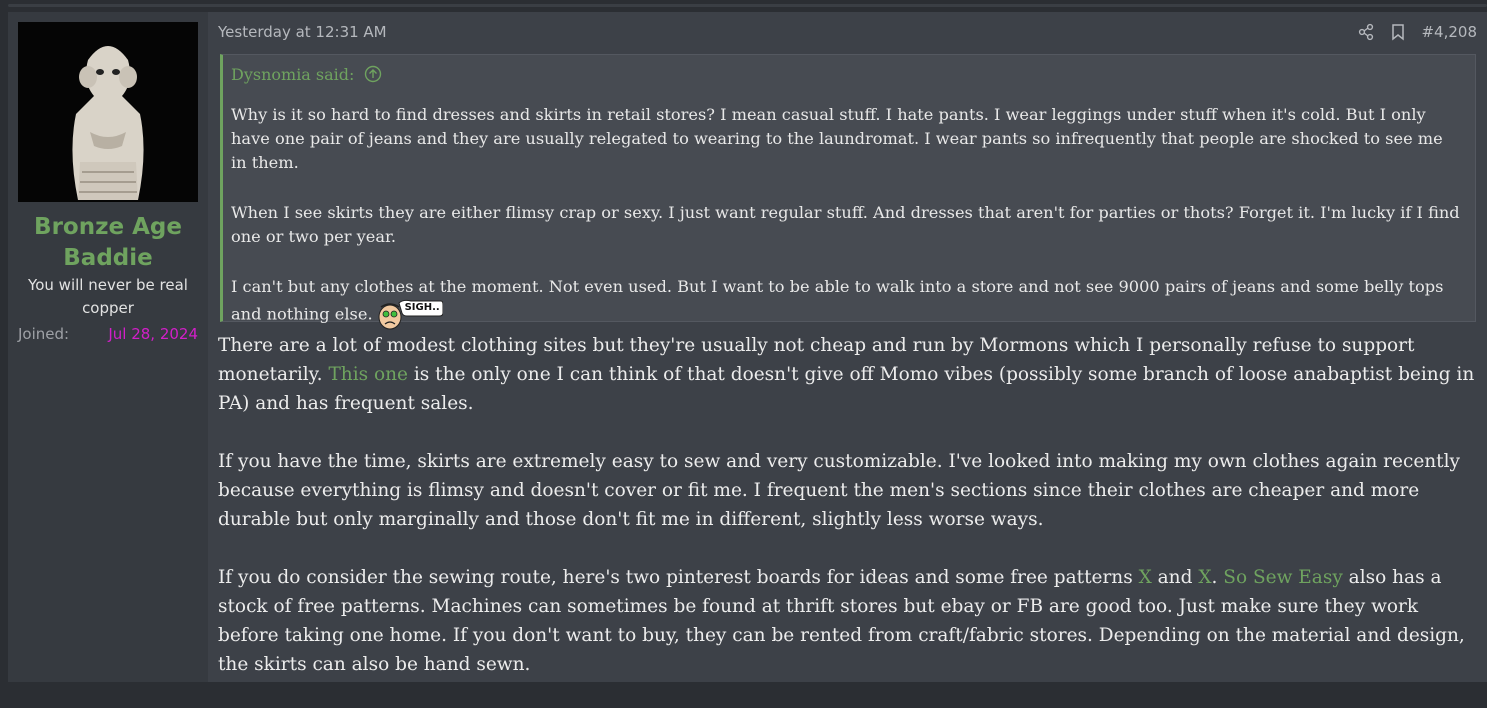 The height and width of the screenshot is (708, 1487). Describe the element at coordinates (1398, 32) in the screenshot. I see `bookmark-icon` at that location.